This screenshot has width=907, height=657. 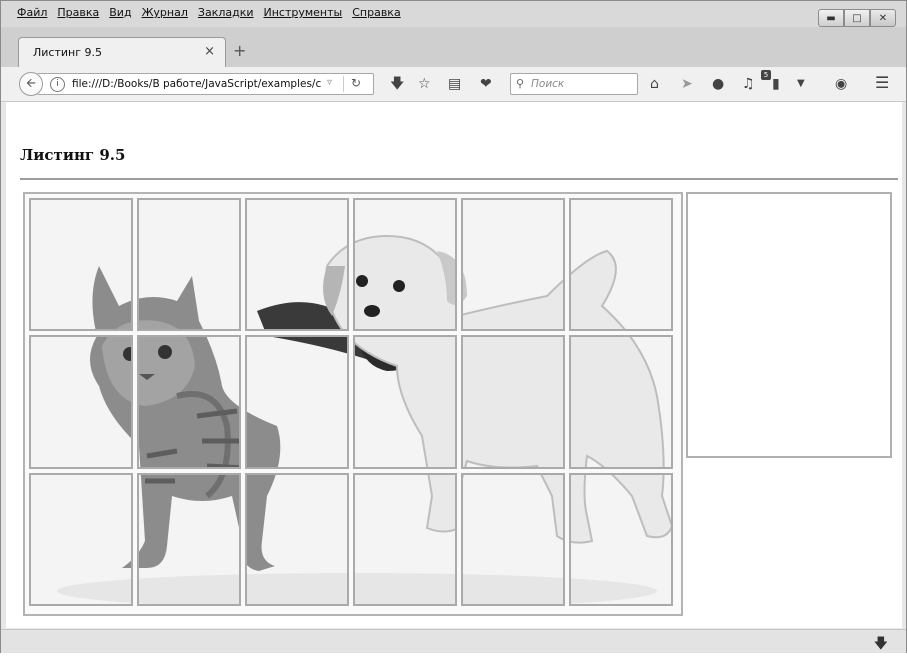 What do you see at coordinates (226, 12) in the screenshot?
I see `menu-item-bookmarks: Закладки` at bounding box center [226, 12].